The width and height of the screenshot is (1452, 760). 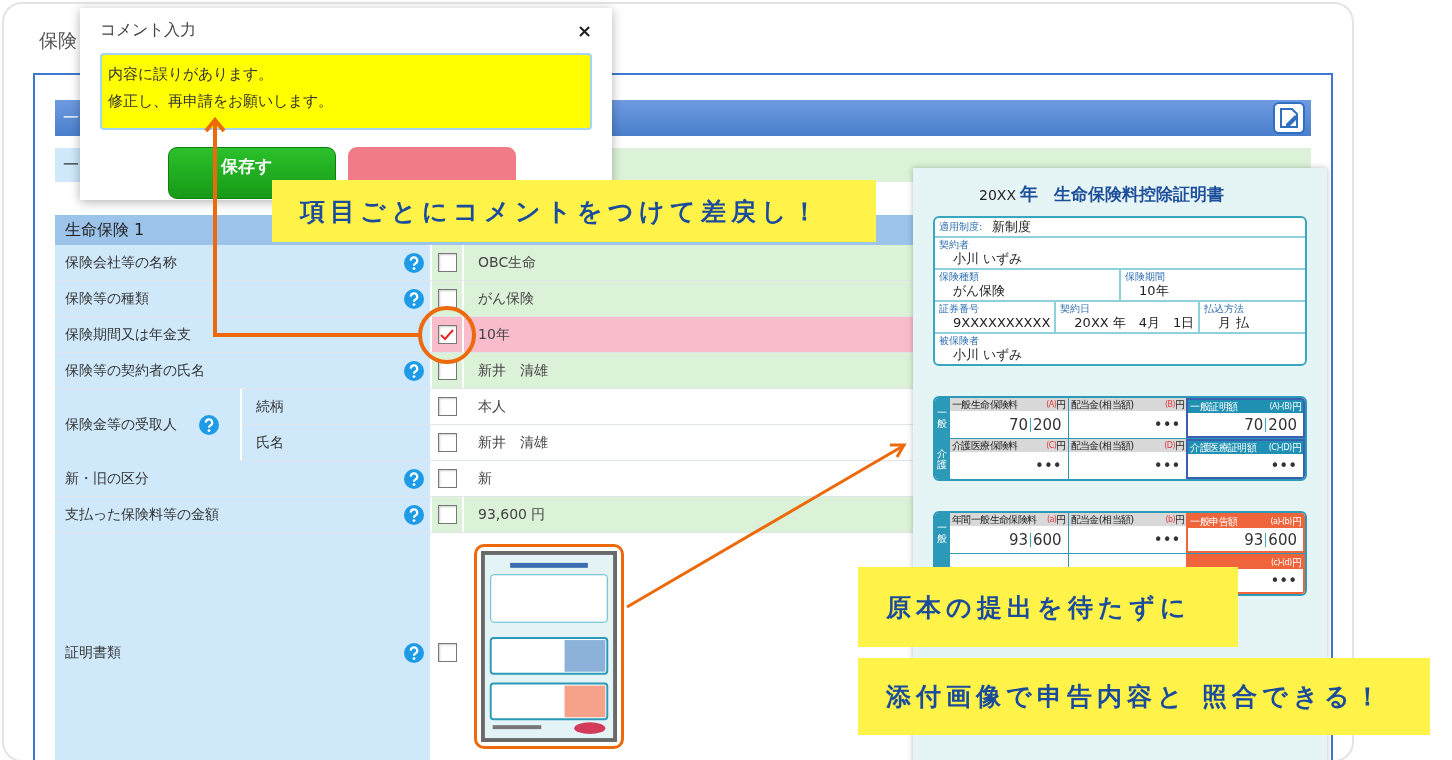 What do you see at coordinates (942, 459) in the screenshot?
I see `side-label: 介護` at bounding box center [942, 459].